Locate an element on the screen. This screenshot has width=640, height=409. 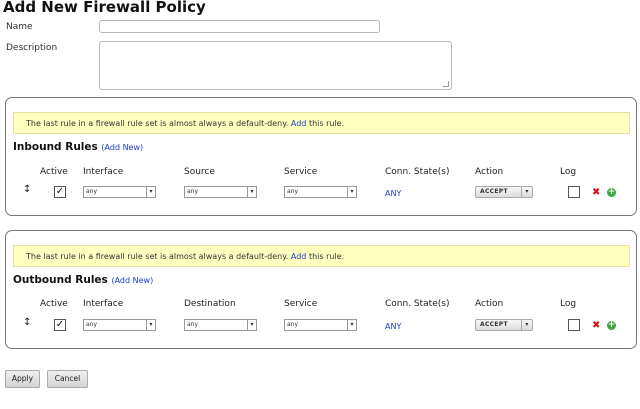
name-input is located at coordinates (239, 26).